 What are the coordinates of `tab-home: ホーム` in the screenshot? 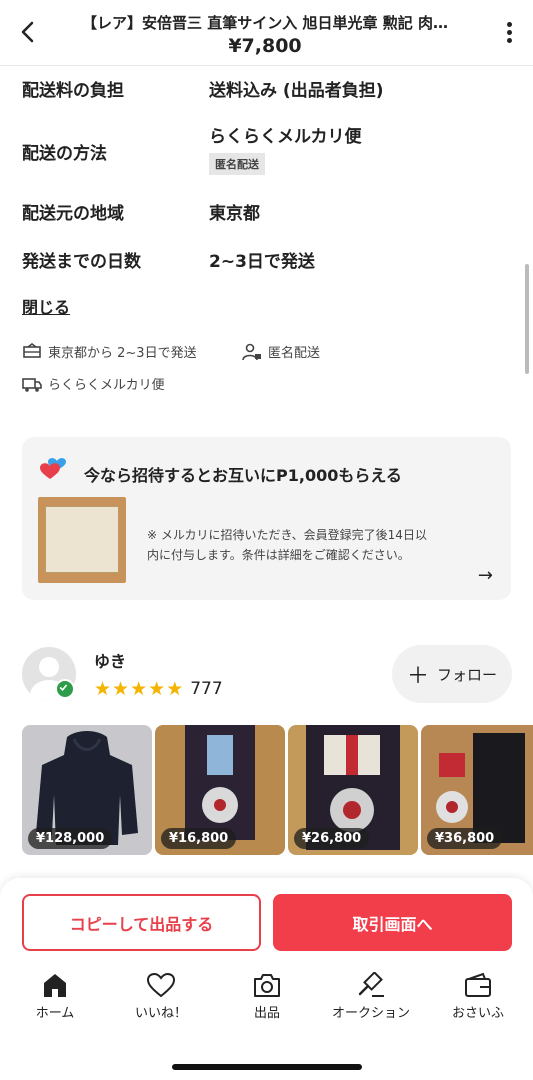 It's located at (55, 996).